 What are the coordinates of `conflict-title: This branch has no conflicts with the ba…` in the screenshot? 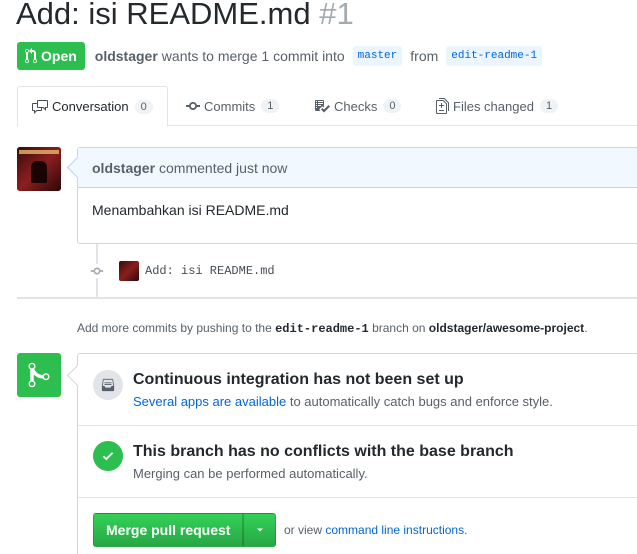 It's located at (323, 451).